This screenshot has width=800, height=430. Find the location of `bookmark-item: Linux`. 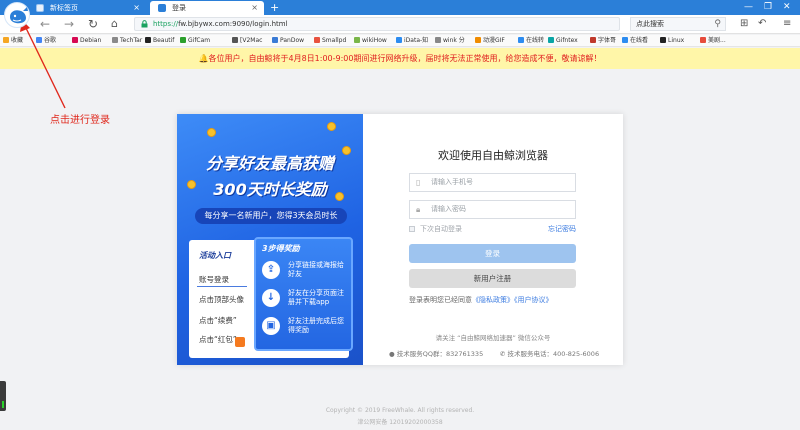

bookmark-item: Linux is located at coordinates (672, 40).